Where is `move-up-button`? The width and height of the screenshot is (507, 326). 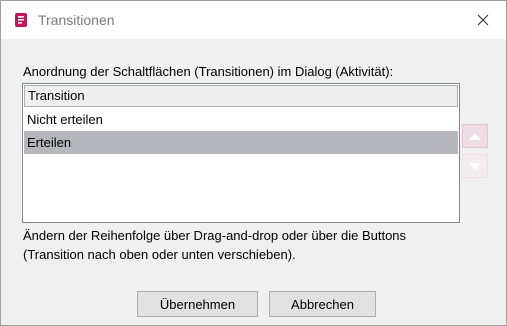
move-up-button is located at coordinates (475, 136).